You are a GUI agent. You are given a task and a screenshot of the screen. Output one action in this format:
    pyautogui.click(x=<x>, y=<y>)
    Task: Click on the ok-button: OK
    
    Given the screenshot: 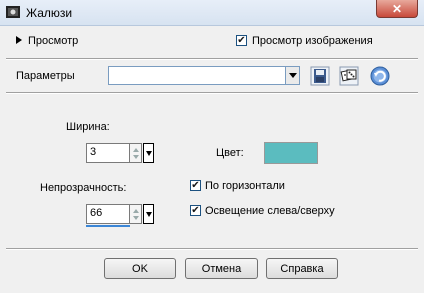 What is the action you would take?
    pyautogui.click(x=140, y=268)
    